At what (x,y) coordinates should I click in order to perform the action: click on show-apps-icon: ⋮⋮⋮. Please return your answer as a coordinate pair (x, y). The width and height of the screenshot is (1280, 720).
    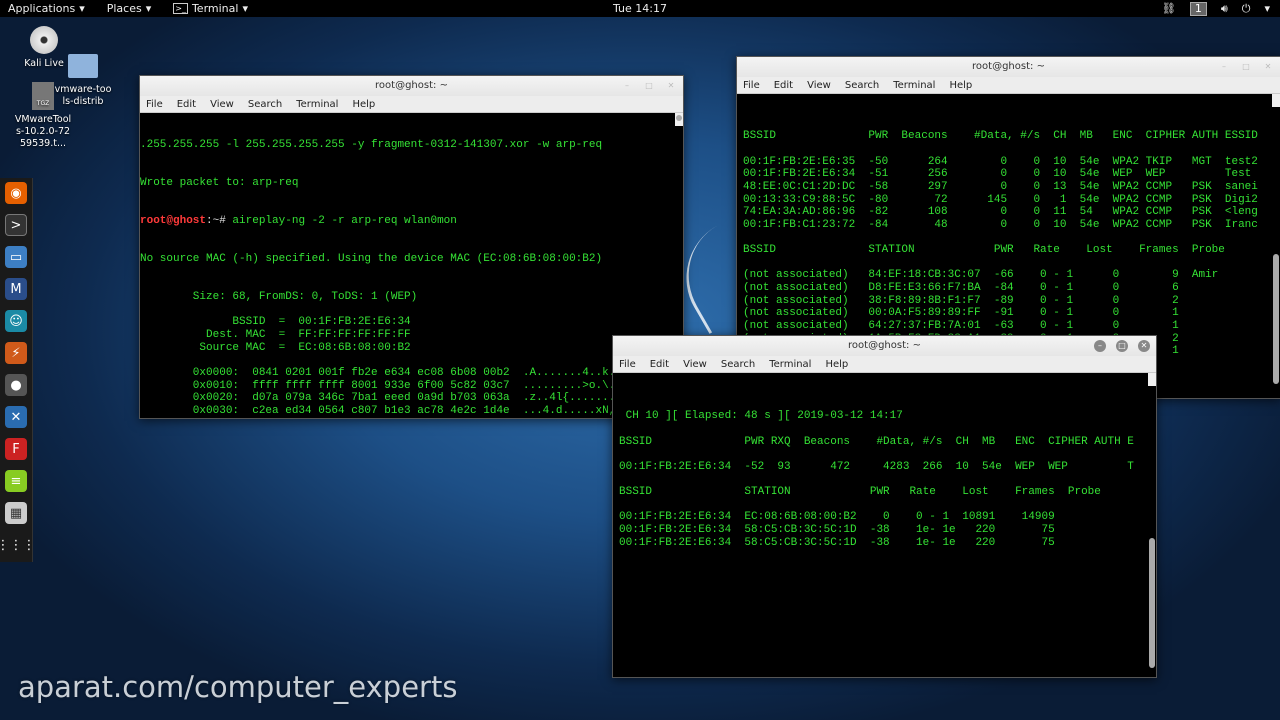
    Looking at the image, I should click on (18, 545).